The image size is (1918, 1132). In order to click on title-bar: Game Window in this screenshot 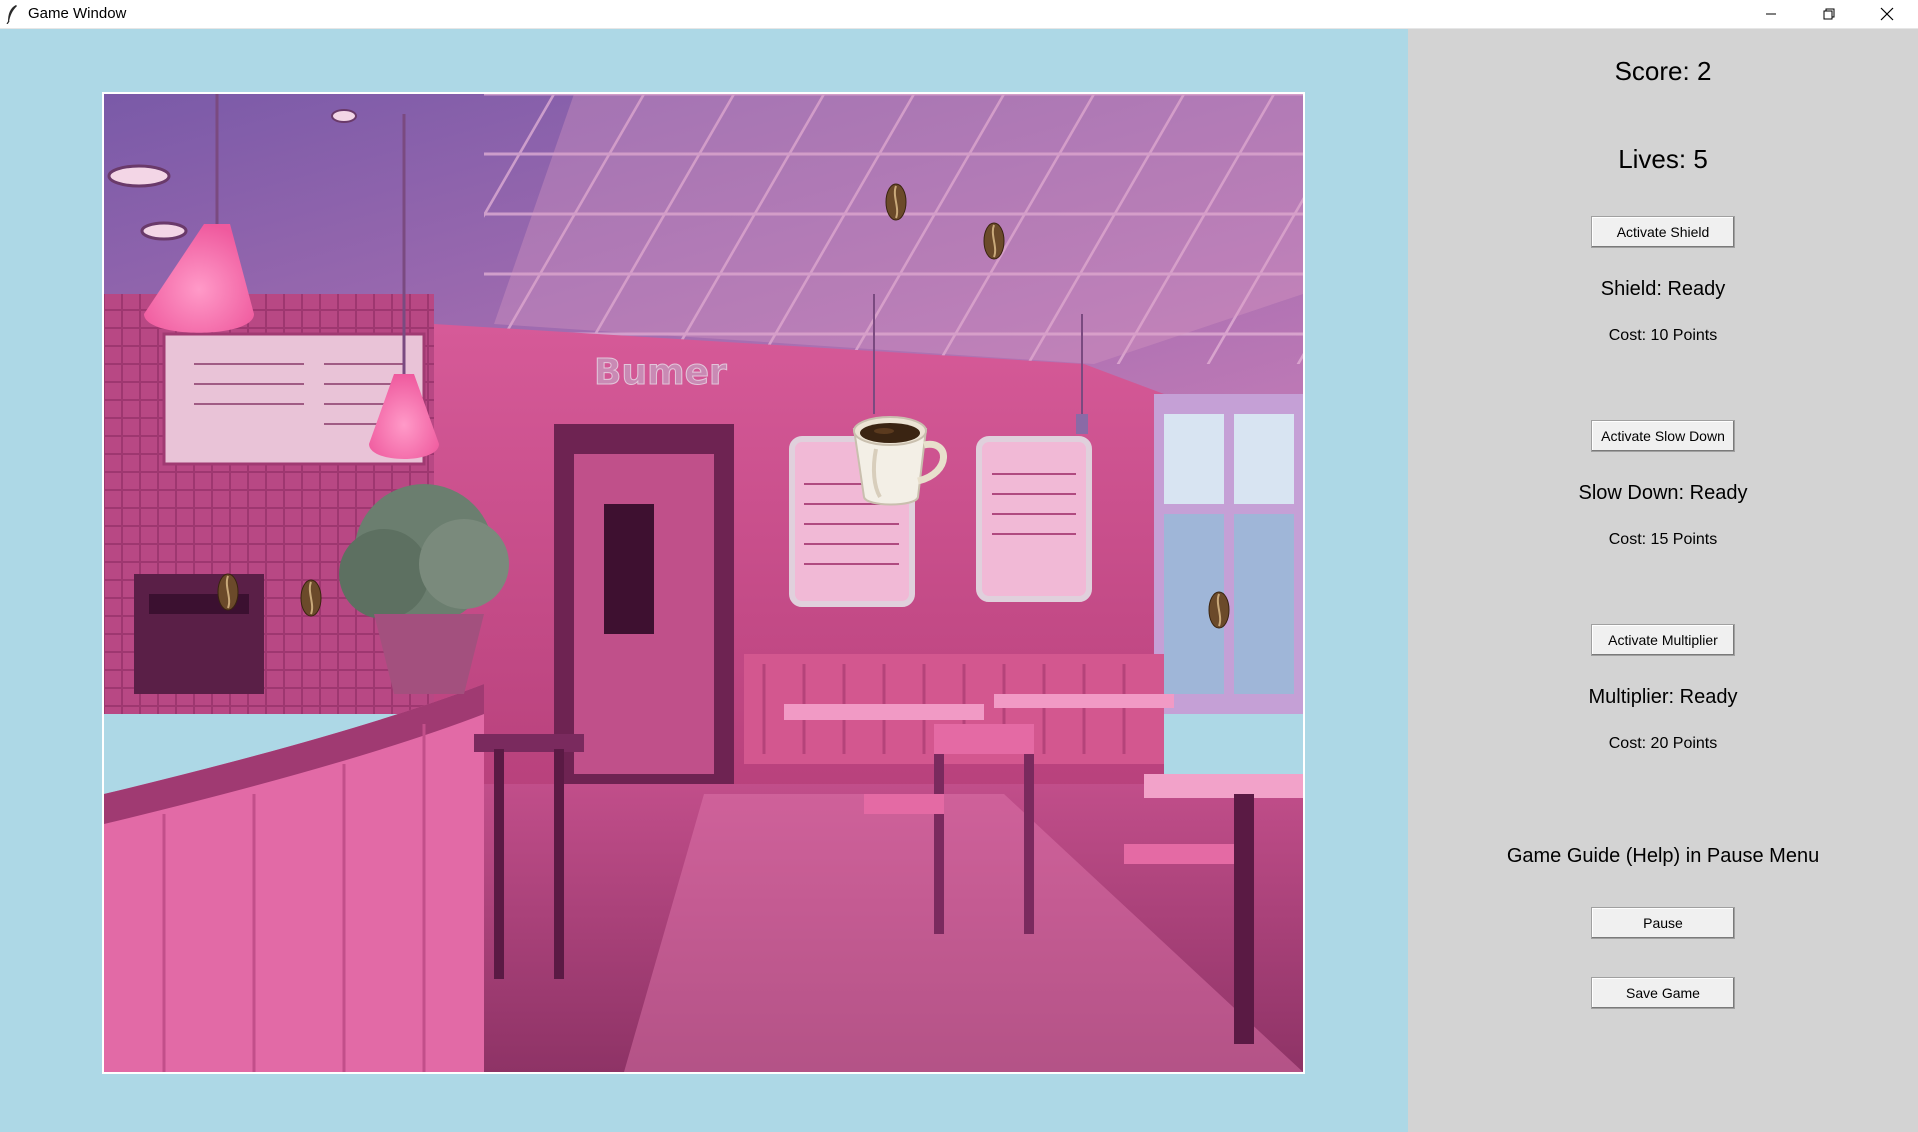, I will do `click(959, 14)`.